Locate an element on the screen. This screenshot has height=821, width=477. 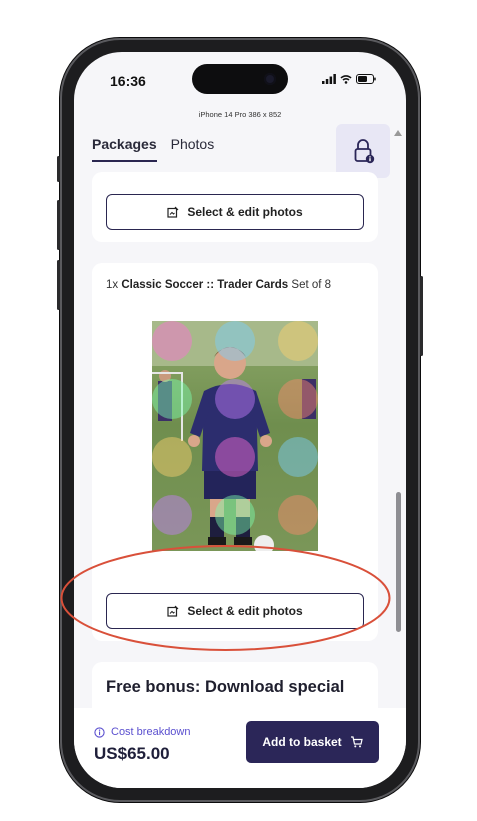
info-icon is located at coordinates (99, 732).